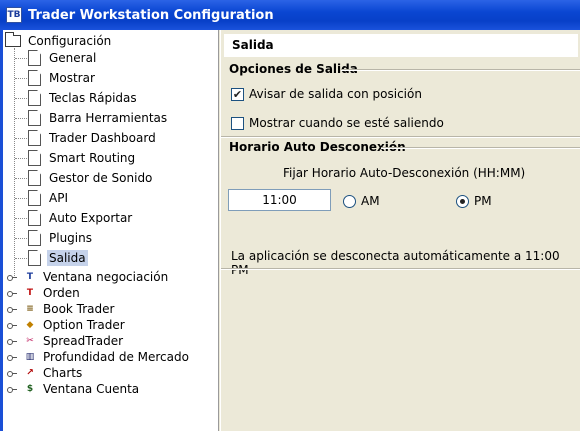 The width and height of the screenshot is (580, 431). Describe the element at coordinates (101, 178) in the screenshot. I see `tree-item-label: Gestor de Sonido` at that location.